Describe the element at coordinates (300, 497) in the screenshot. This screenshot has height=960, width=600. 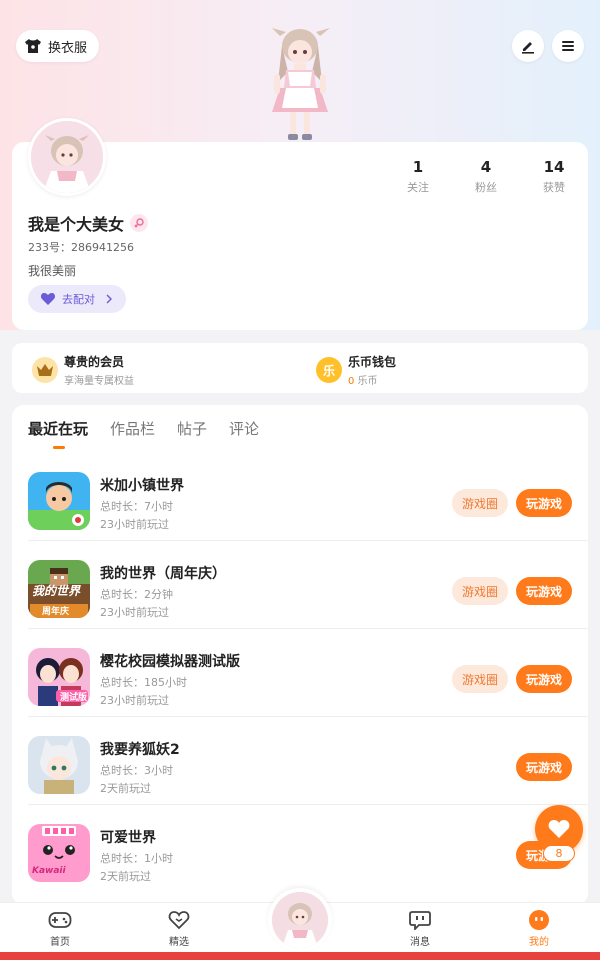
I see `game-row: 米加小镇世界 总时长：7小时 23小时前玩过 游戏圈 玩游戏` at that location.